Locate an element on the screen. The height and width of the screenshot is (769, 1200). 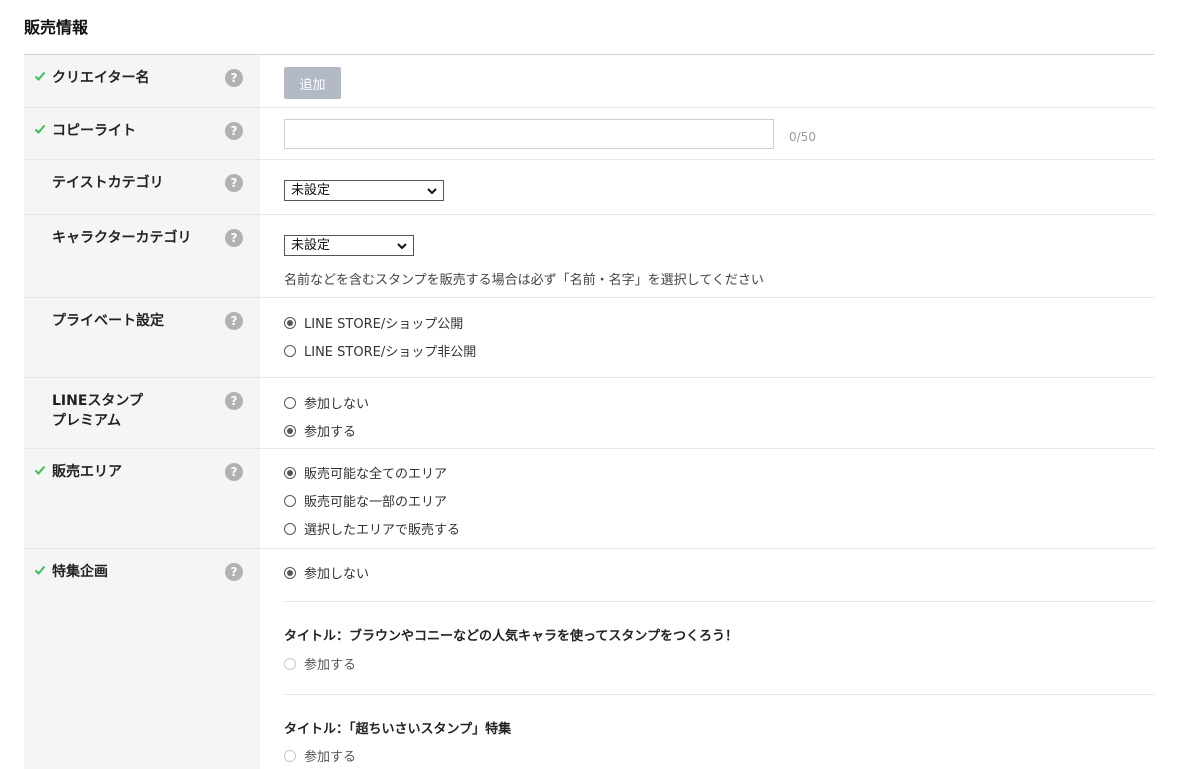
row-copyright: コピーライト ? 0/50 is located at coordinates (589, 134).